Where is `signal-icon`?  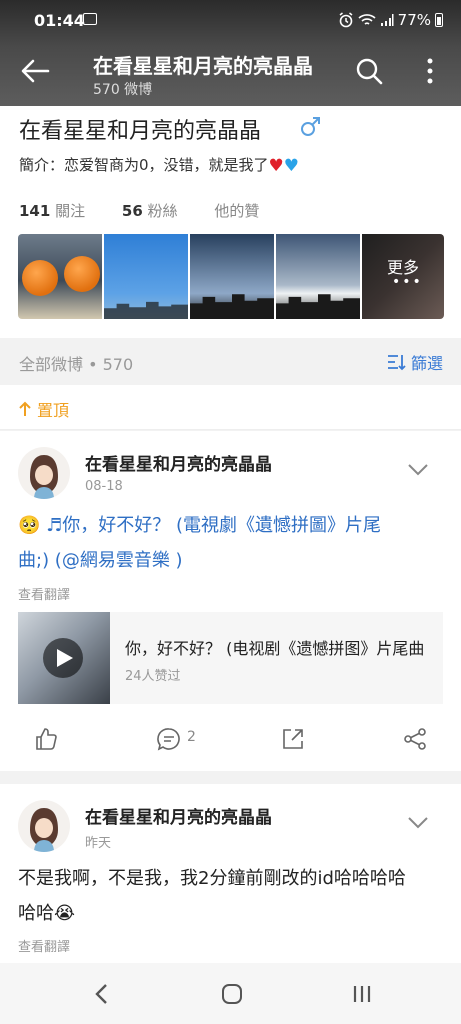
signal-icon is located at coordinates (387, 20).